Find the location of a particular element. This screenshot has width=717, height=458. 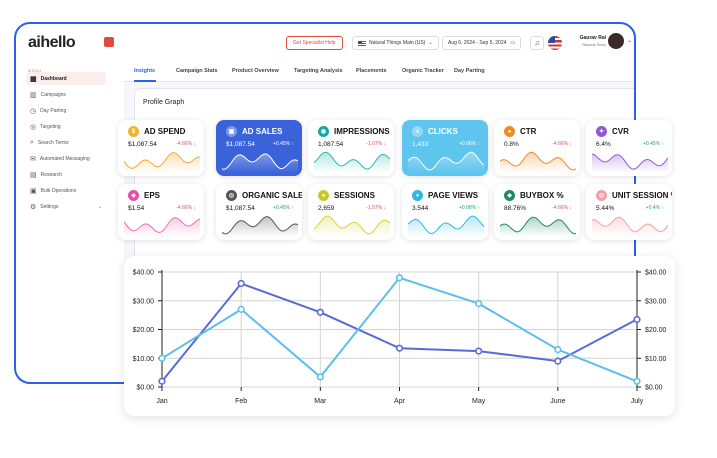

y-tick-label-left: $0.00 is located at coordinates (145, 388).